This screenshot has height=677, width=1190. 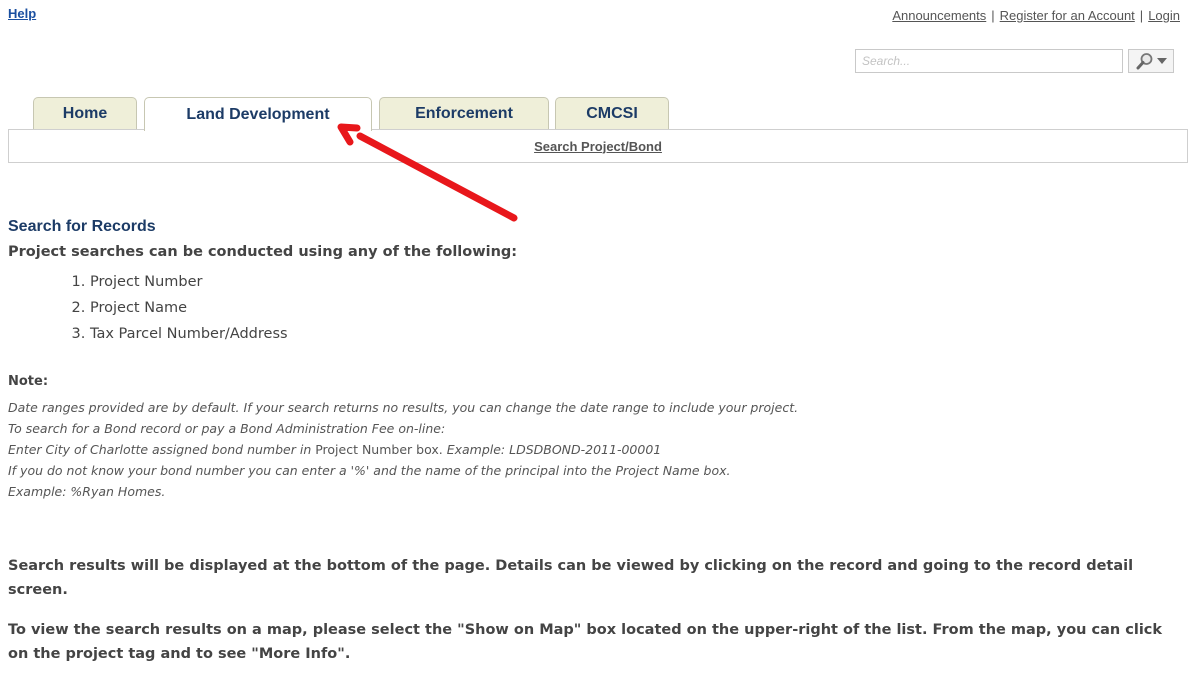 I want to click on announcements-link: Announcements, so click(x=939, y=15).